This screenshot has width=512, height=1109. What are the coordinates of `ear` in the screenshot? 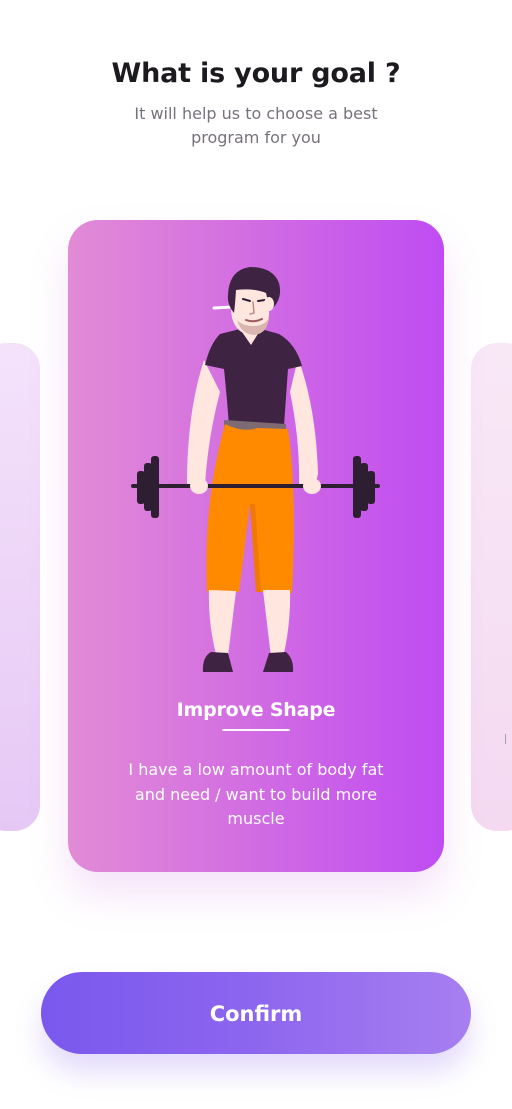 It's located at (269, 304).